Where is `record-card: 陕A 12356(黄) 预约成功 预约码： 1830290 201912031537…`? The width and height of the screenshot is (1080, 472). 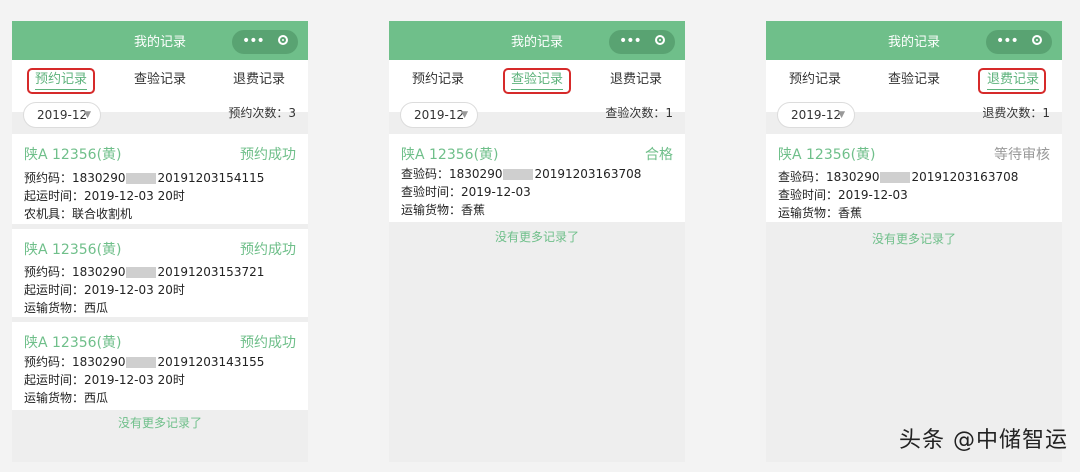 record-card: 陕A 12356(黄) 预约成功 预约码： 1830290 201912031537… is located at coordinates (160, 273).